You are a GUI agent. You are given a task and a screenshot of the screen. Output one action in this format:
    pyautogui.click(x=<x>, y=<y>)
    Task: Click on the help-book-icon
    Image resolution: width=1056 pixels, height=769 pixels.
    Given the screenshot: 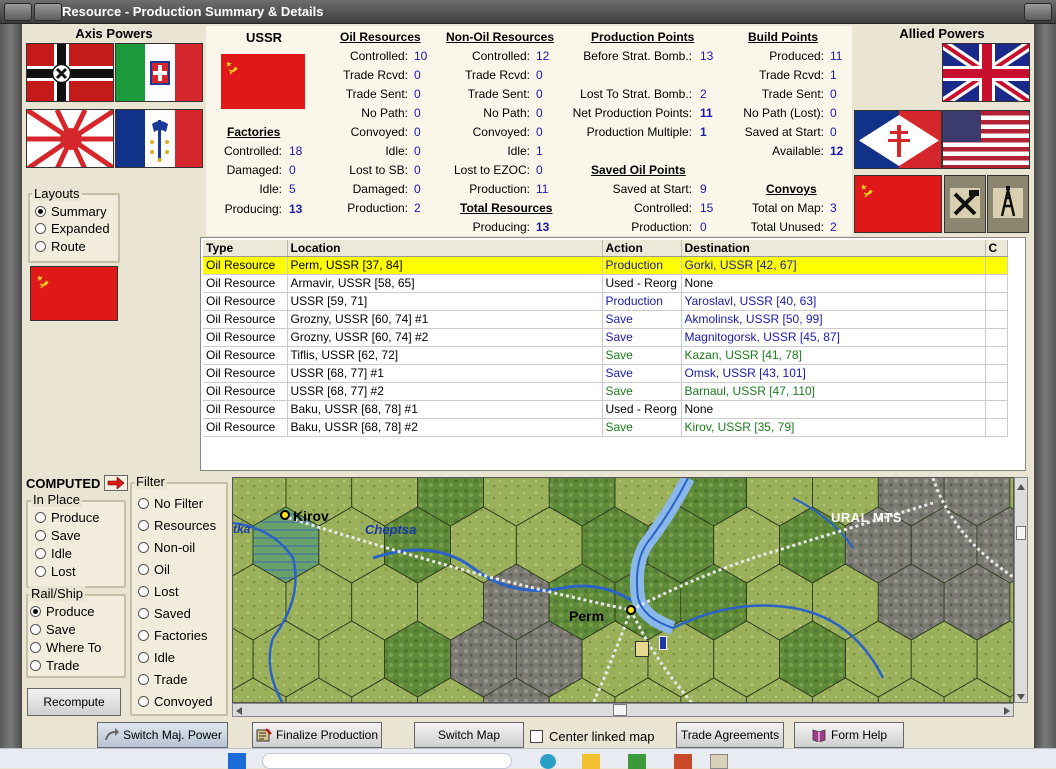 What is the action you would take?
    pyautogui.click(x=819, y=735)
    